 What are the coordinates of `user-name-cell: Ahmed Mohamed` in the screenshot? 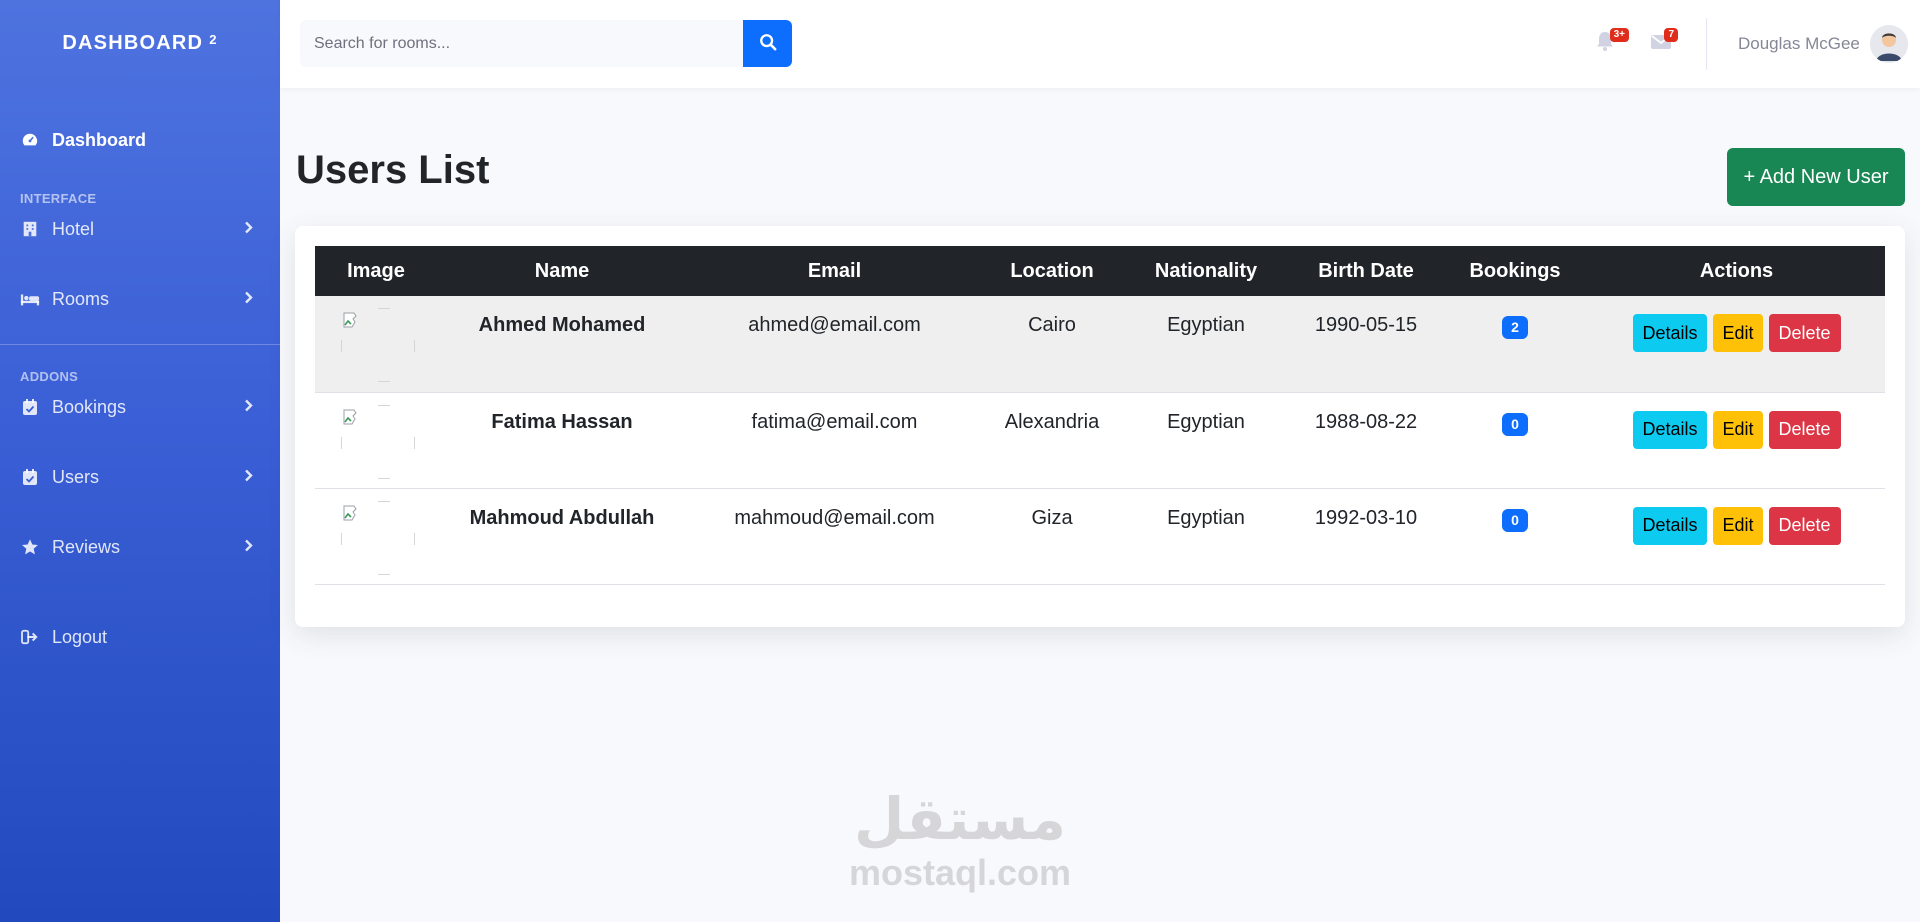 It's located at (562, 344).